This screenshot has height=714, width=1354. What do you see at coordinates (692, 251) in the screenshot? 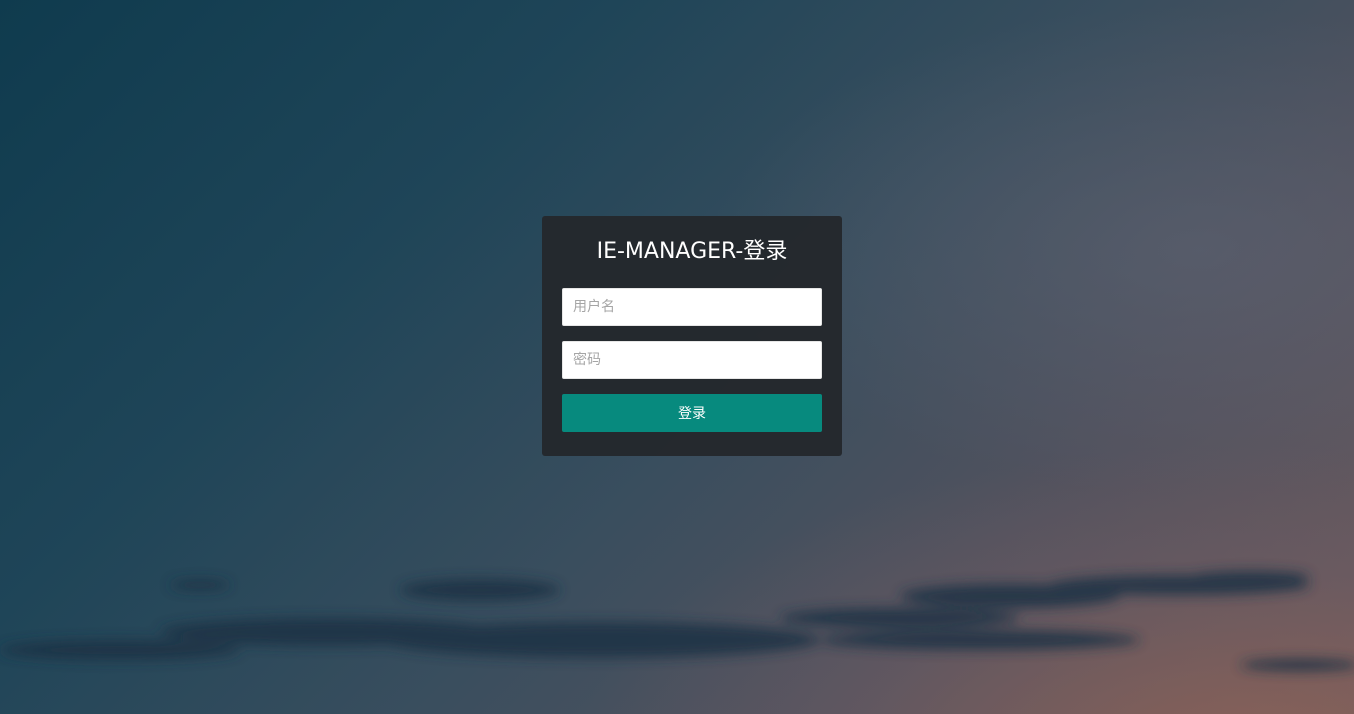
I see `login-title: IE-MANAGER-登录` at bounding box center [692, 251].